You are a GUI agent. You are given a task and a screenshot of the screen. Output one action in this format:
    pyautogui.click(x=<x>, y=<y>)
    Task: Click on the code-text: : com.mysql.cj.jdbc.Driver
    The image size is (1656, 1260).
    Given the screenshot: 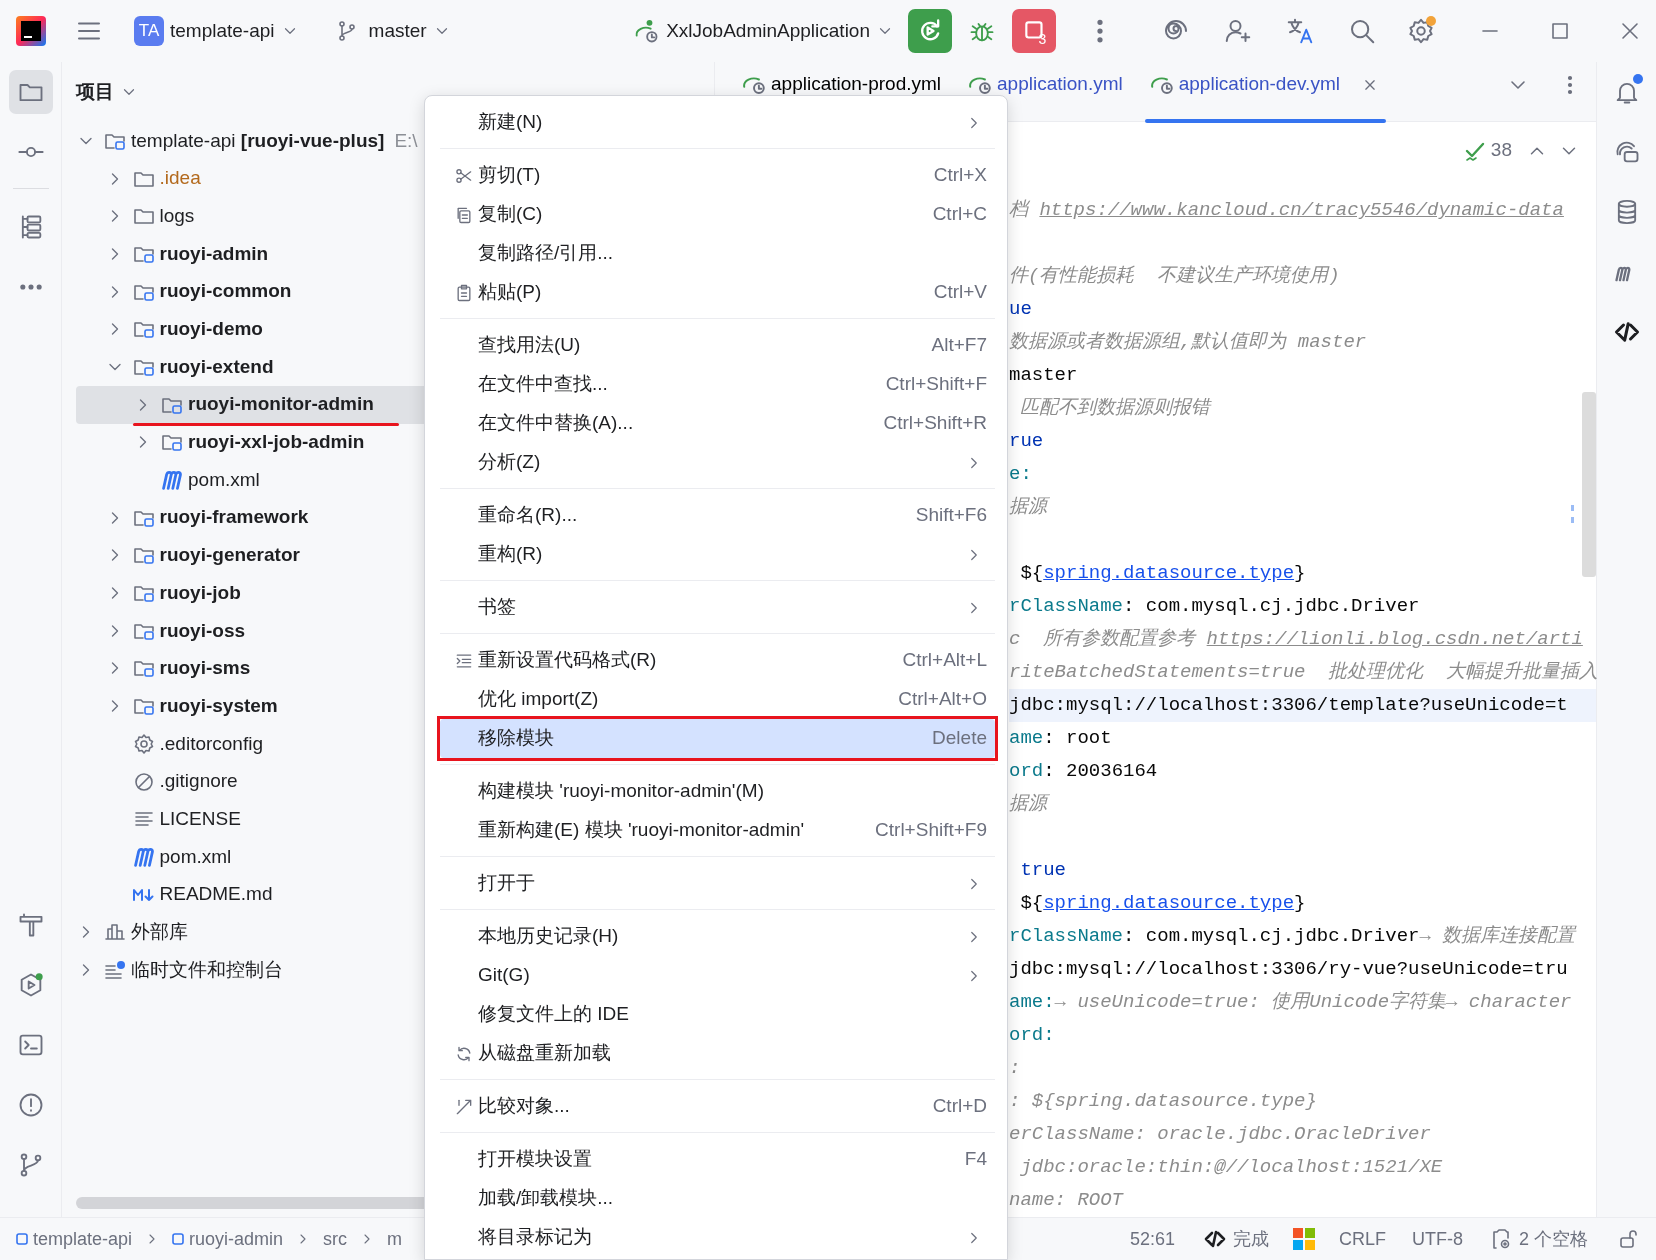 What is the action you would take?
    pyautogui.click(x=1271, y=937)
    